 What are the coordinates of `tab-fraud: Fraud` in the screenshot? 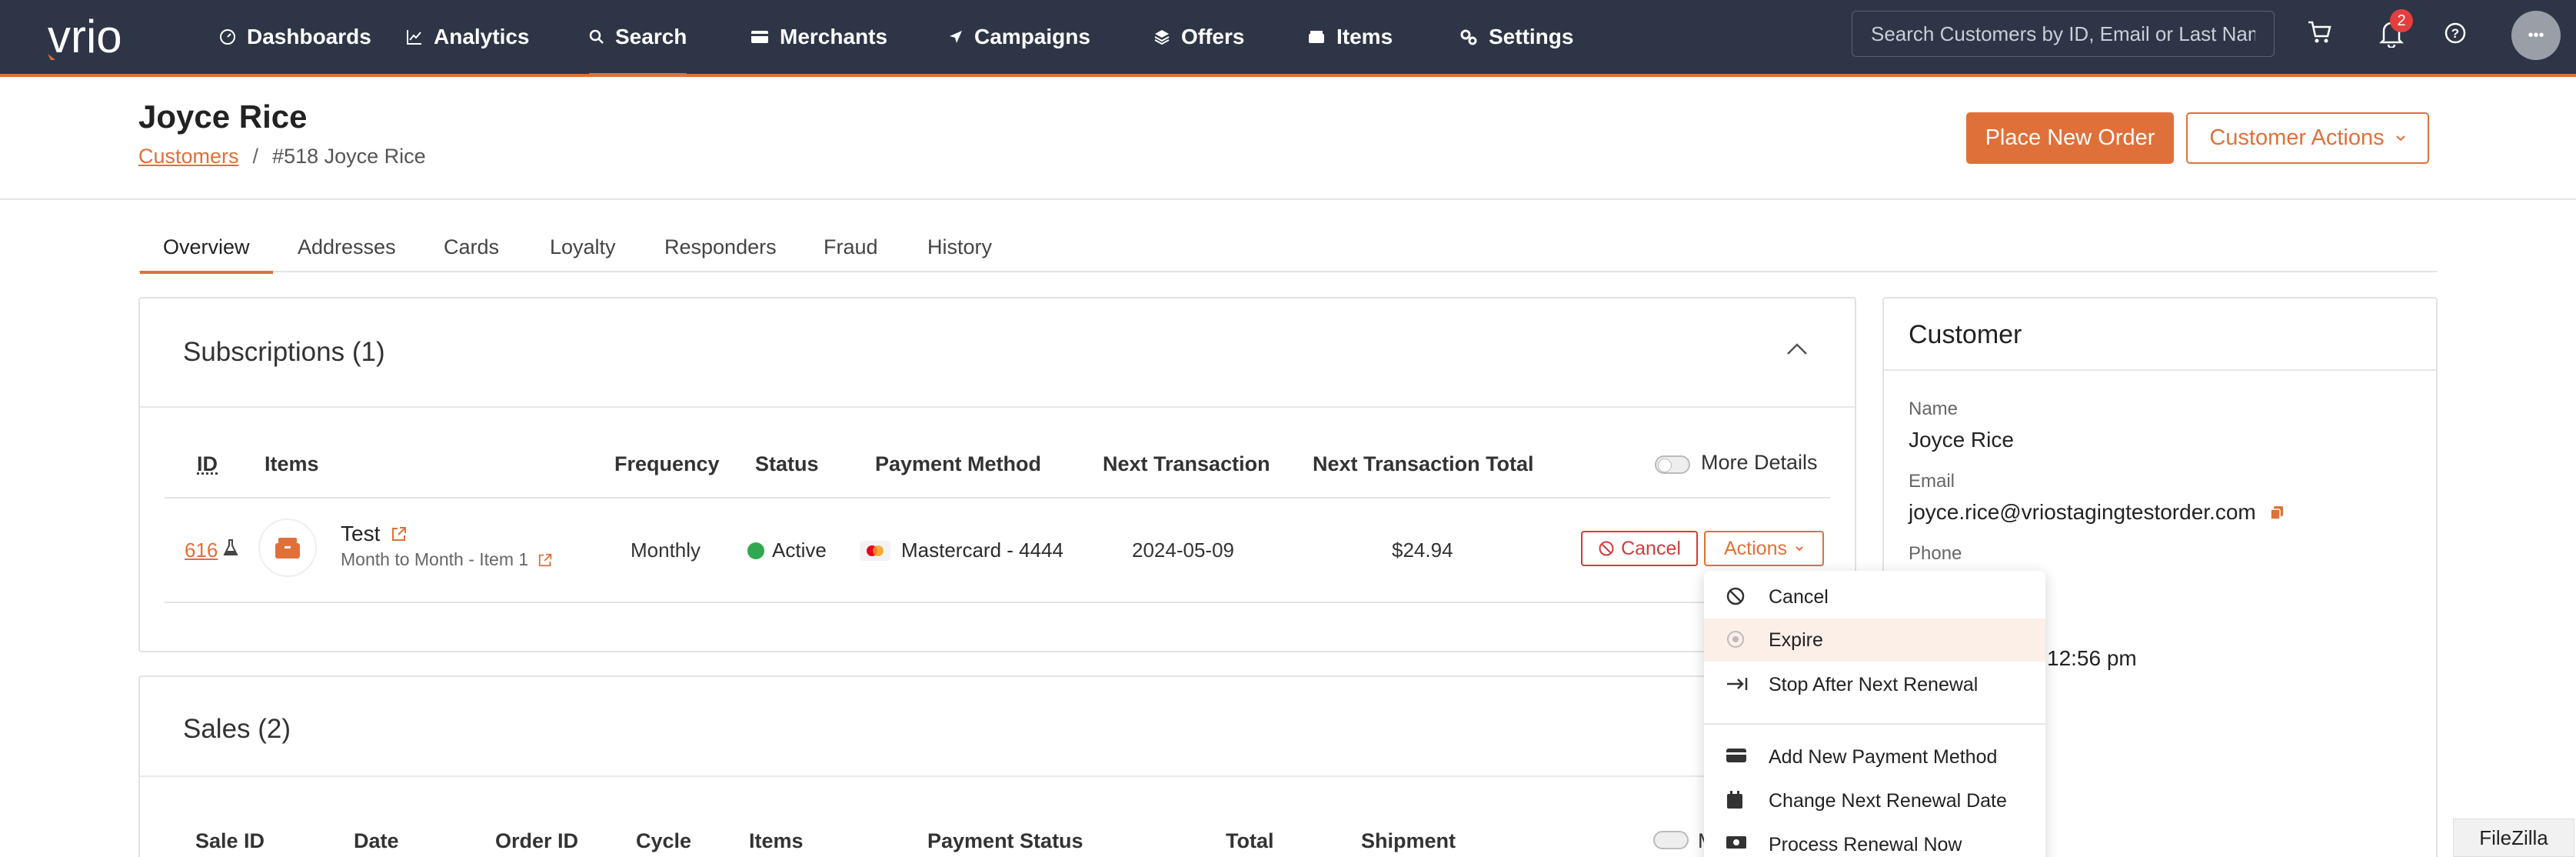 It's located at (851, 247).